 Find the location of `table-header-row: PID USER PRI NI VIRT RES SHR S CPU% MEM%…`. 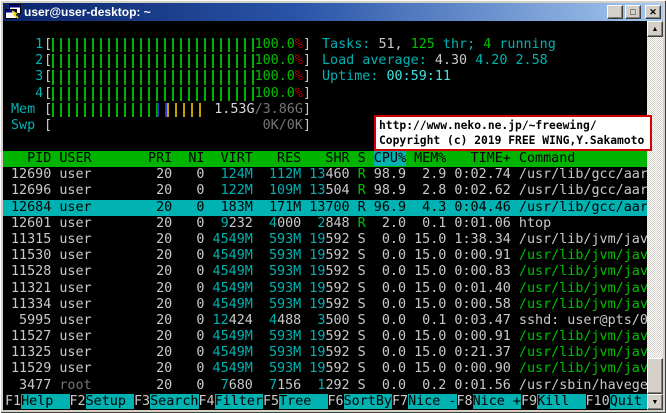

table-header-row: PID USER PRI NI VIRT RES SHR S CPU% MEM%… is located at coordinates (325, 159).